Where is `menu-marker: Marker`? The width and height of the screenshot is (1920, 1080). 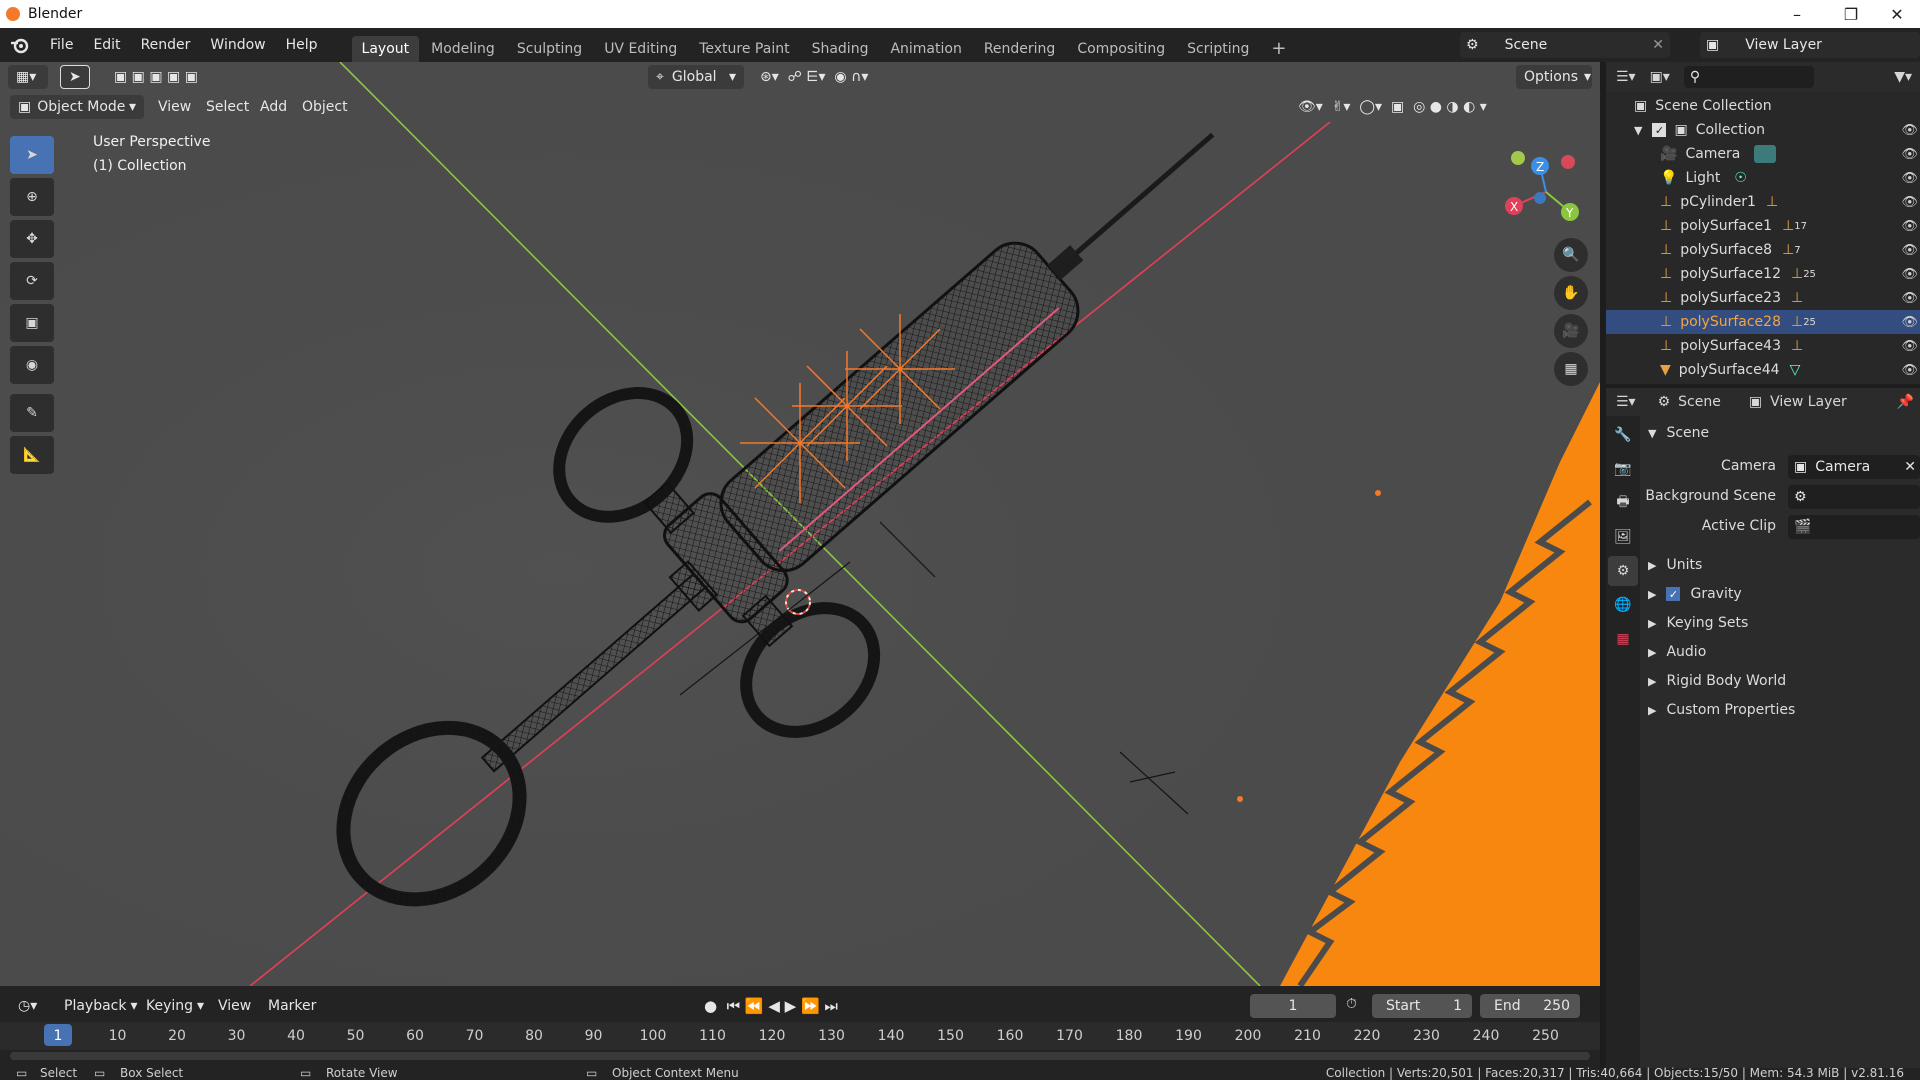 menu-marker: Marker is located at coordinates (292, 1006).